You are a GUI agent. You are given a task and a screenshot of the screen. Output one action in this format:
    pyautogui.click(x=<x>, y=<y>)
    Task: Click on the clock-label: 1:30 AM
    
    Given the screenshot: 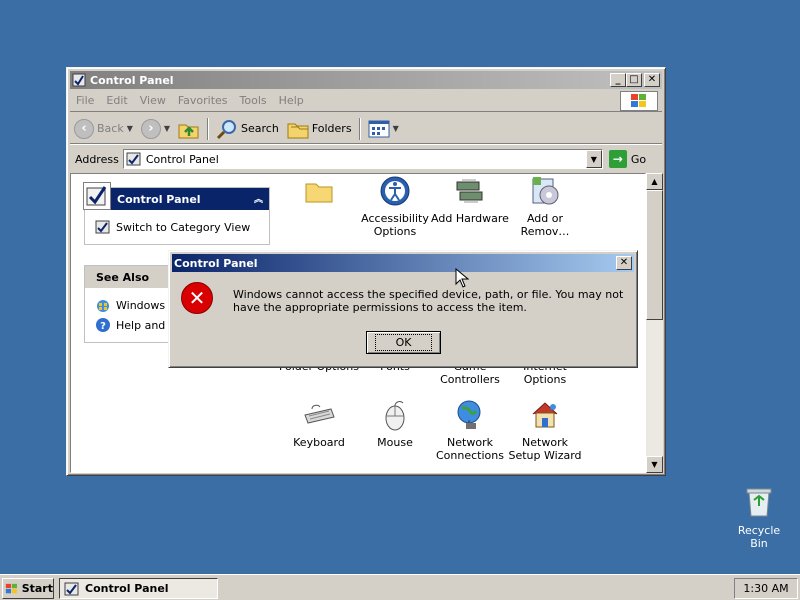 What is the action you would take?
    pyautogui.click(x=766, y=588)
    